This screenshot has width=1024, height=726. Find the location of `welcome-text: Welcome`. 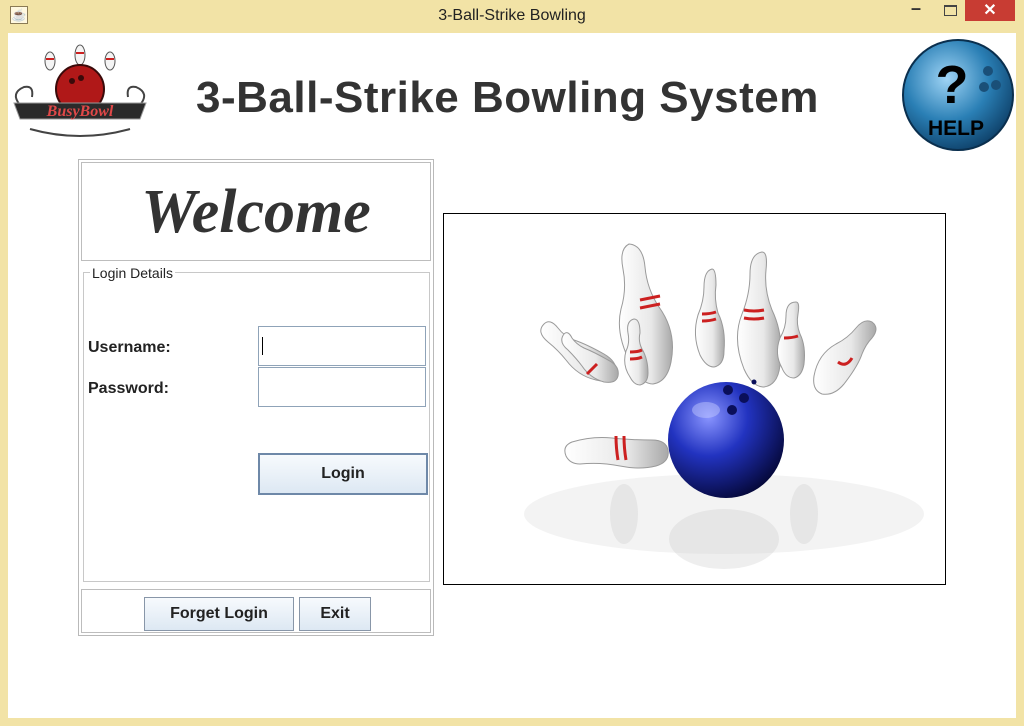

welcome-text: Welcome is located at coordinates (256, 212).